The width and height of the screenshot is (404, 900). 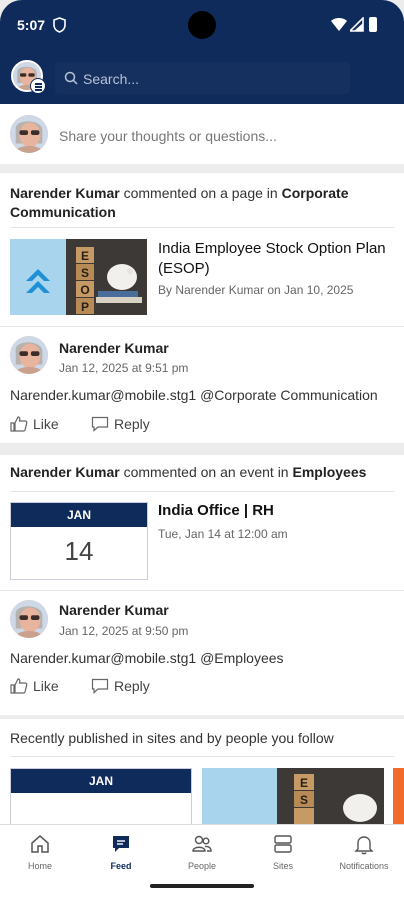 What do you see at coordinates (38, 86) in the screenshot?
I see `menu-icon` at bounding box center [38, 86].